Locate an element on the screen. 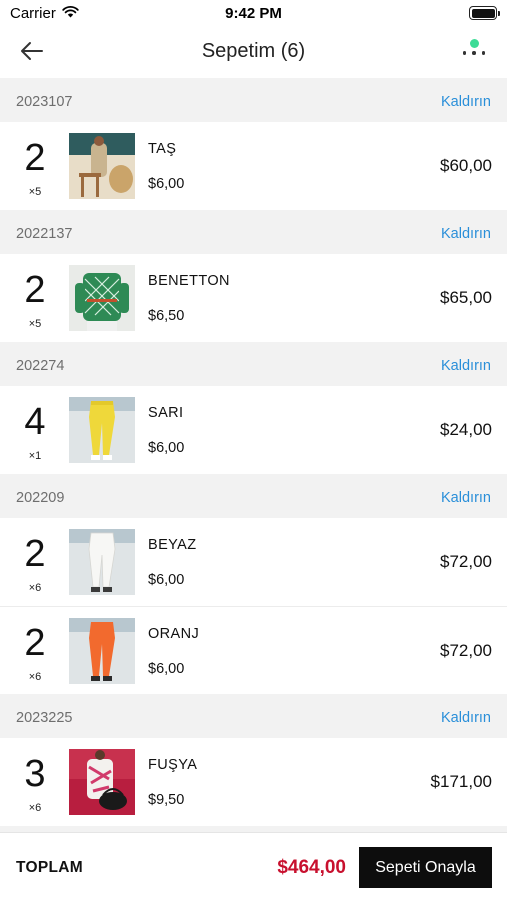 This screenshot has height=900, width=507. product-name: BENETTON is located at coordinates (189, 281).